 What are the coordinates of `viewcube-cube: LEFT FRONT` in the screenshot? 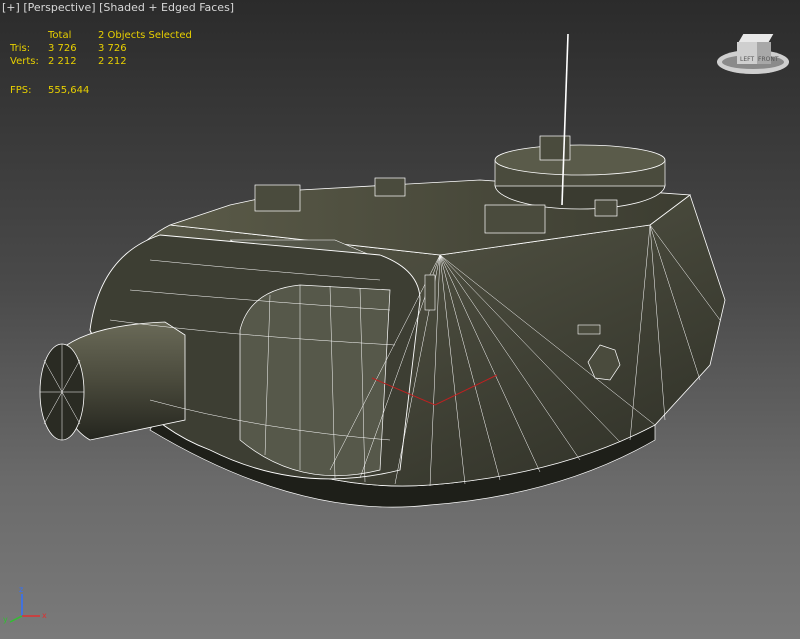 It's located at (758, 50).